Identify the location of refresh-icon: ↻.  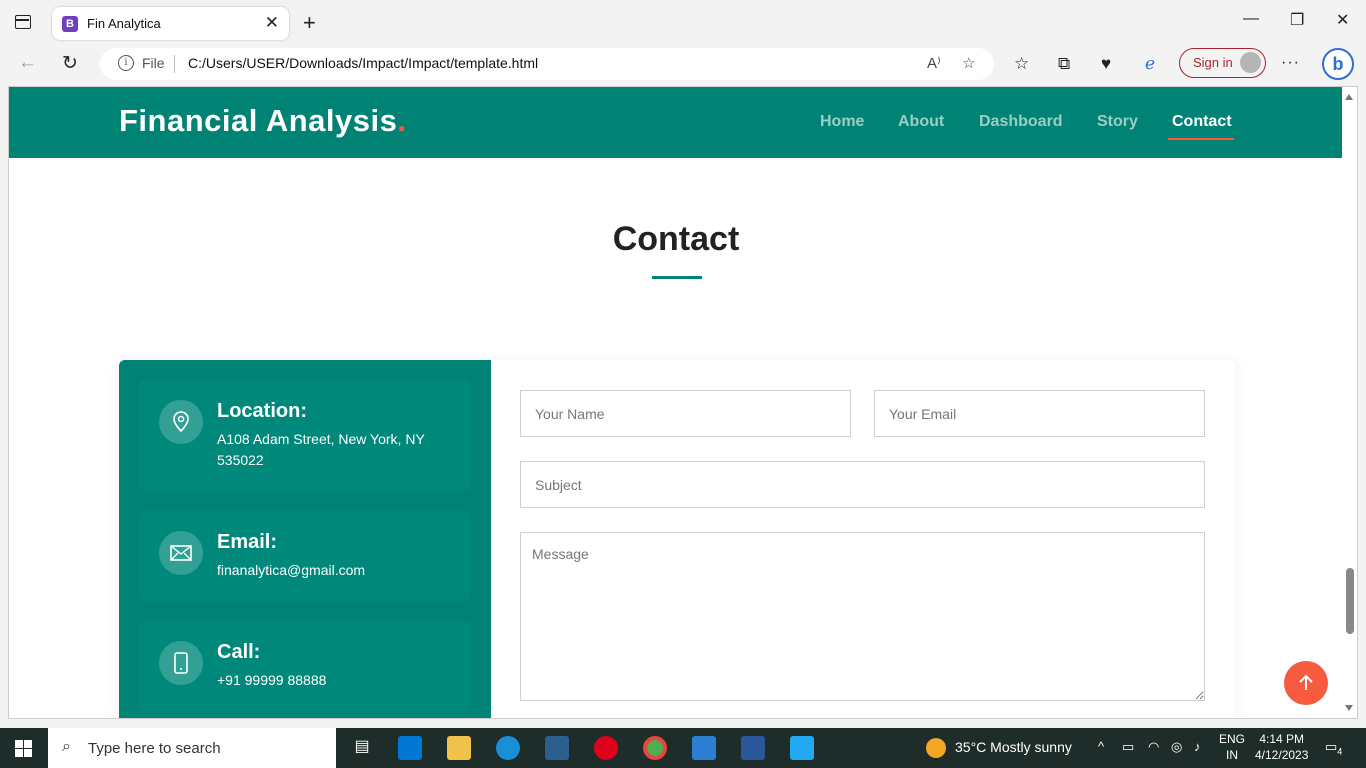
(70, 63).